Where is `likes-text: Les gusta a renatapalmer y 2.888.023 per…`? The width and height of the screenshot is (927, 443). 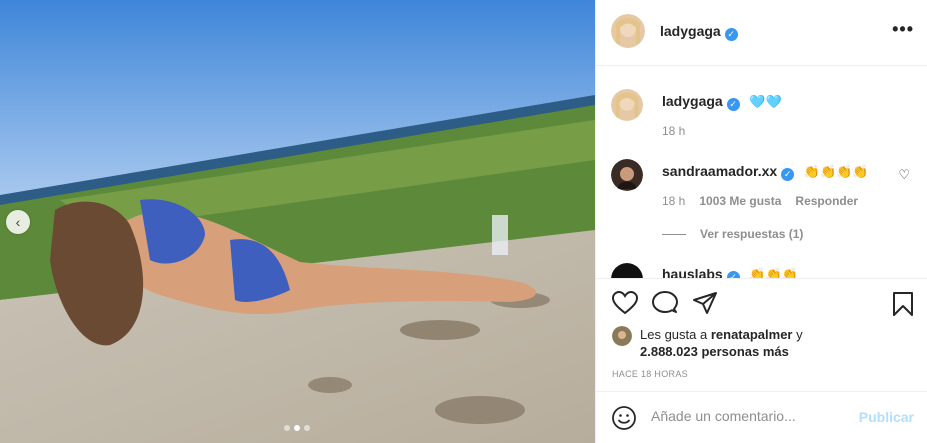
likes-text: Les gusta a renatapalmer y 2.888.023 per… is located at coordinates (721, 343).